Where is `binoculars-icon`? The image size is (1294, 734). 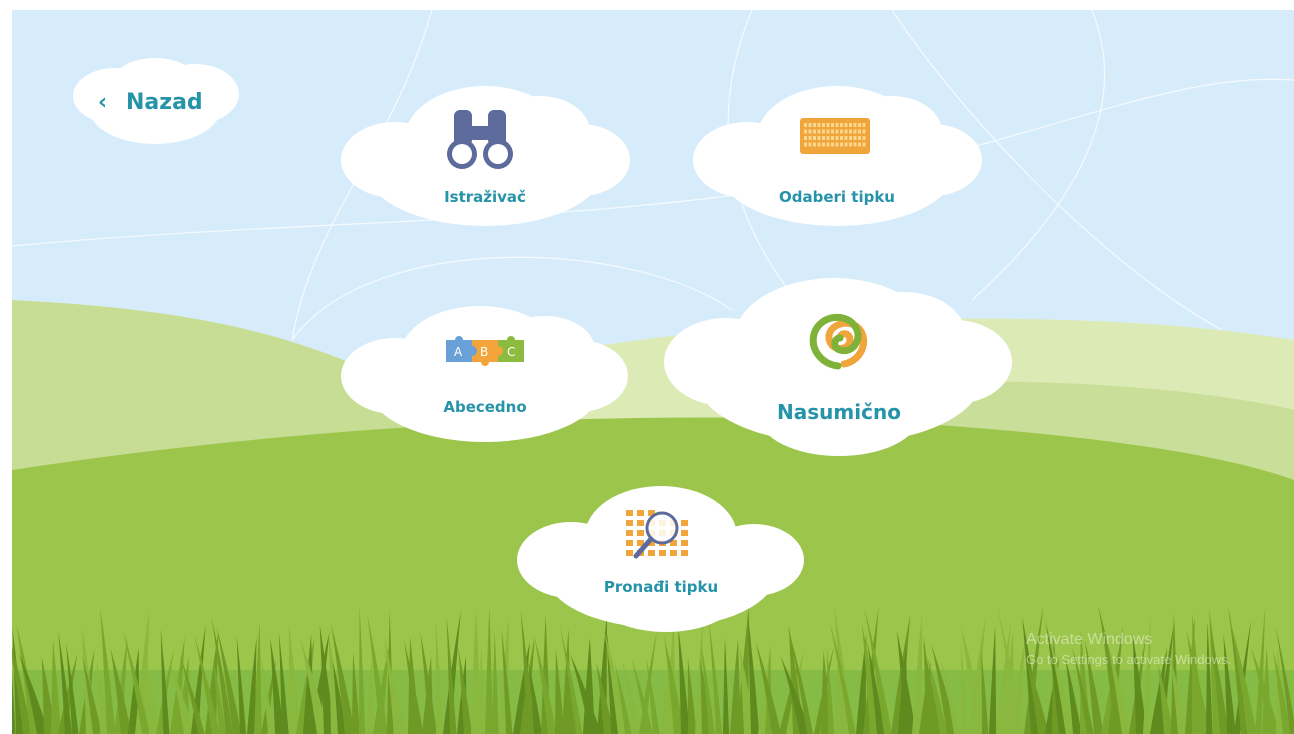
binoculars-icon is located at coordinates (480, 139).